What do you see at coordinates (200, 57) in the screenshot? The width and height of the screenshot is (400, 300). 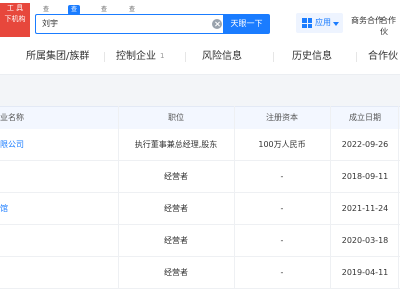 I see `section-tabs: 所属集团/族群 控制企业 1 风险信息 历史信息 合作伙` at bounding box center [200, 57].